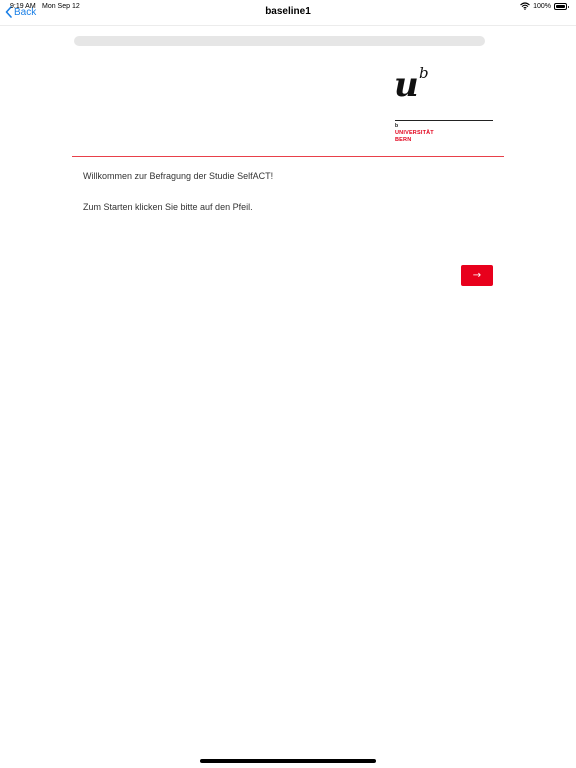 This screenshot has height=768, width=576. Describe the element at coordinates (288, 156) in the screenshot. I see `header-divider` at that location.